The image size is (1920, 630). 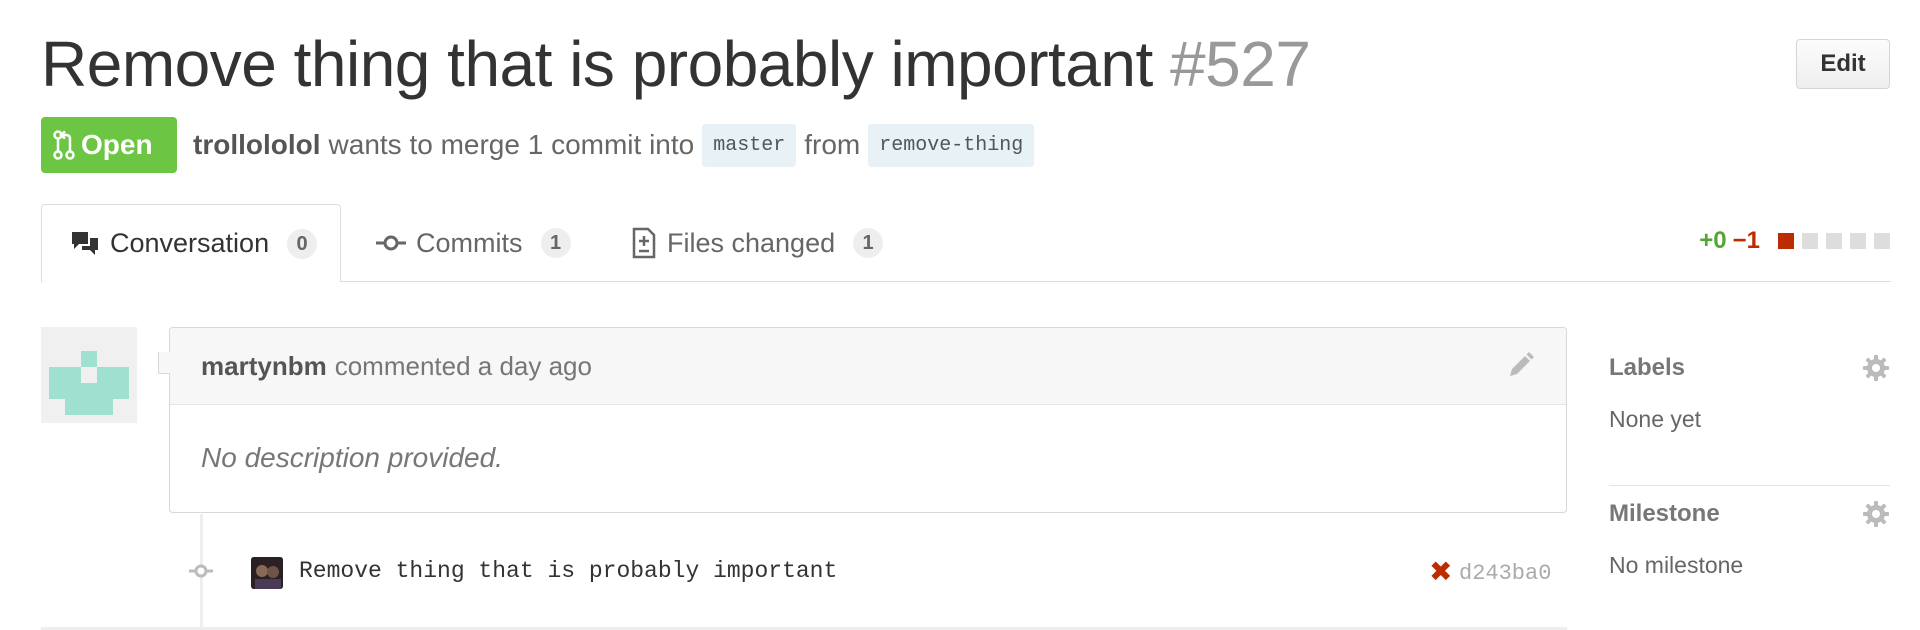 What do you see at coordinates (463, 365) in the screenshot?
I see `comment-timestamp: commented a day ago` at bounding box center [463, 365].